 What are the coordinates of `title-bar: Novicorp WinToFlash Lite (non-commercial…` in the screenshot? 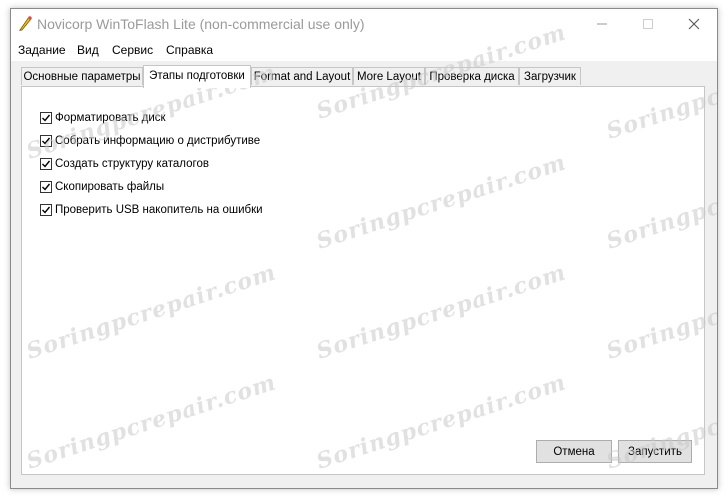 It's located at (364, 24).